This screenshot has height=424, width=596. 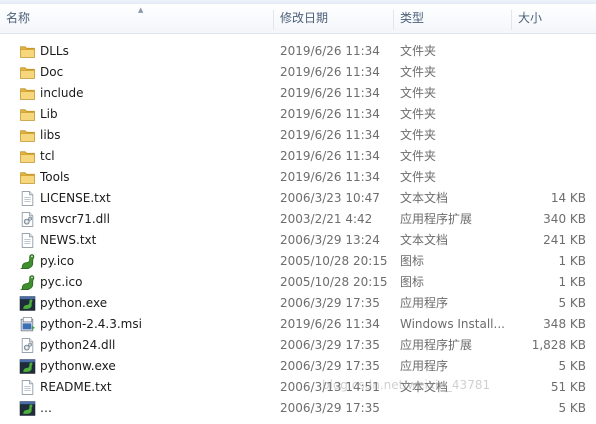 What do you see at coordinates (52, 72) in the screenshot?
I see `file-name: Doc` at bounding box center [52, 72].